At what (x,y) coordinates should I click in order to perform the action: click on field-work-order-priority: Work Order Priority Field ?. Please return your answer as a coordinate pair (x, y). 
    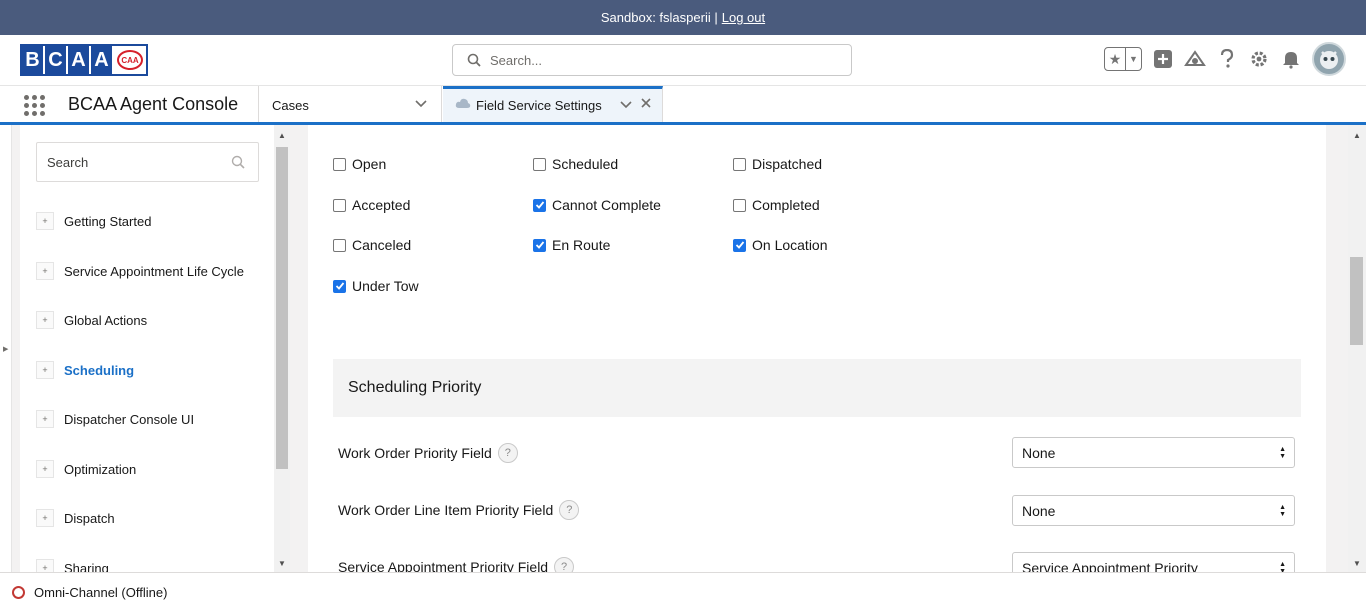
    Looking at the image, I should click on (428, 453).